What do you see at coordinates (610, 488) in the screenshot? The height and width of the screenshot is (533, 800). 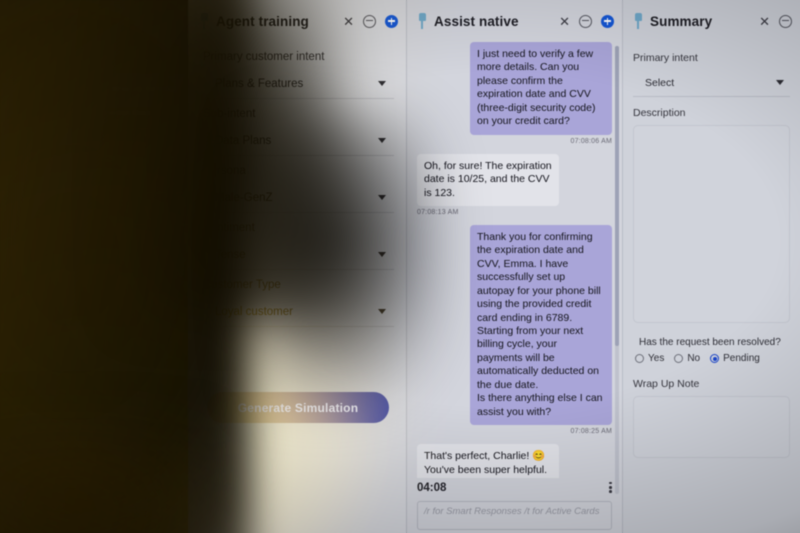 I see `more-options-icon` at bounding box center [610, 488].